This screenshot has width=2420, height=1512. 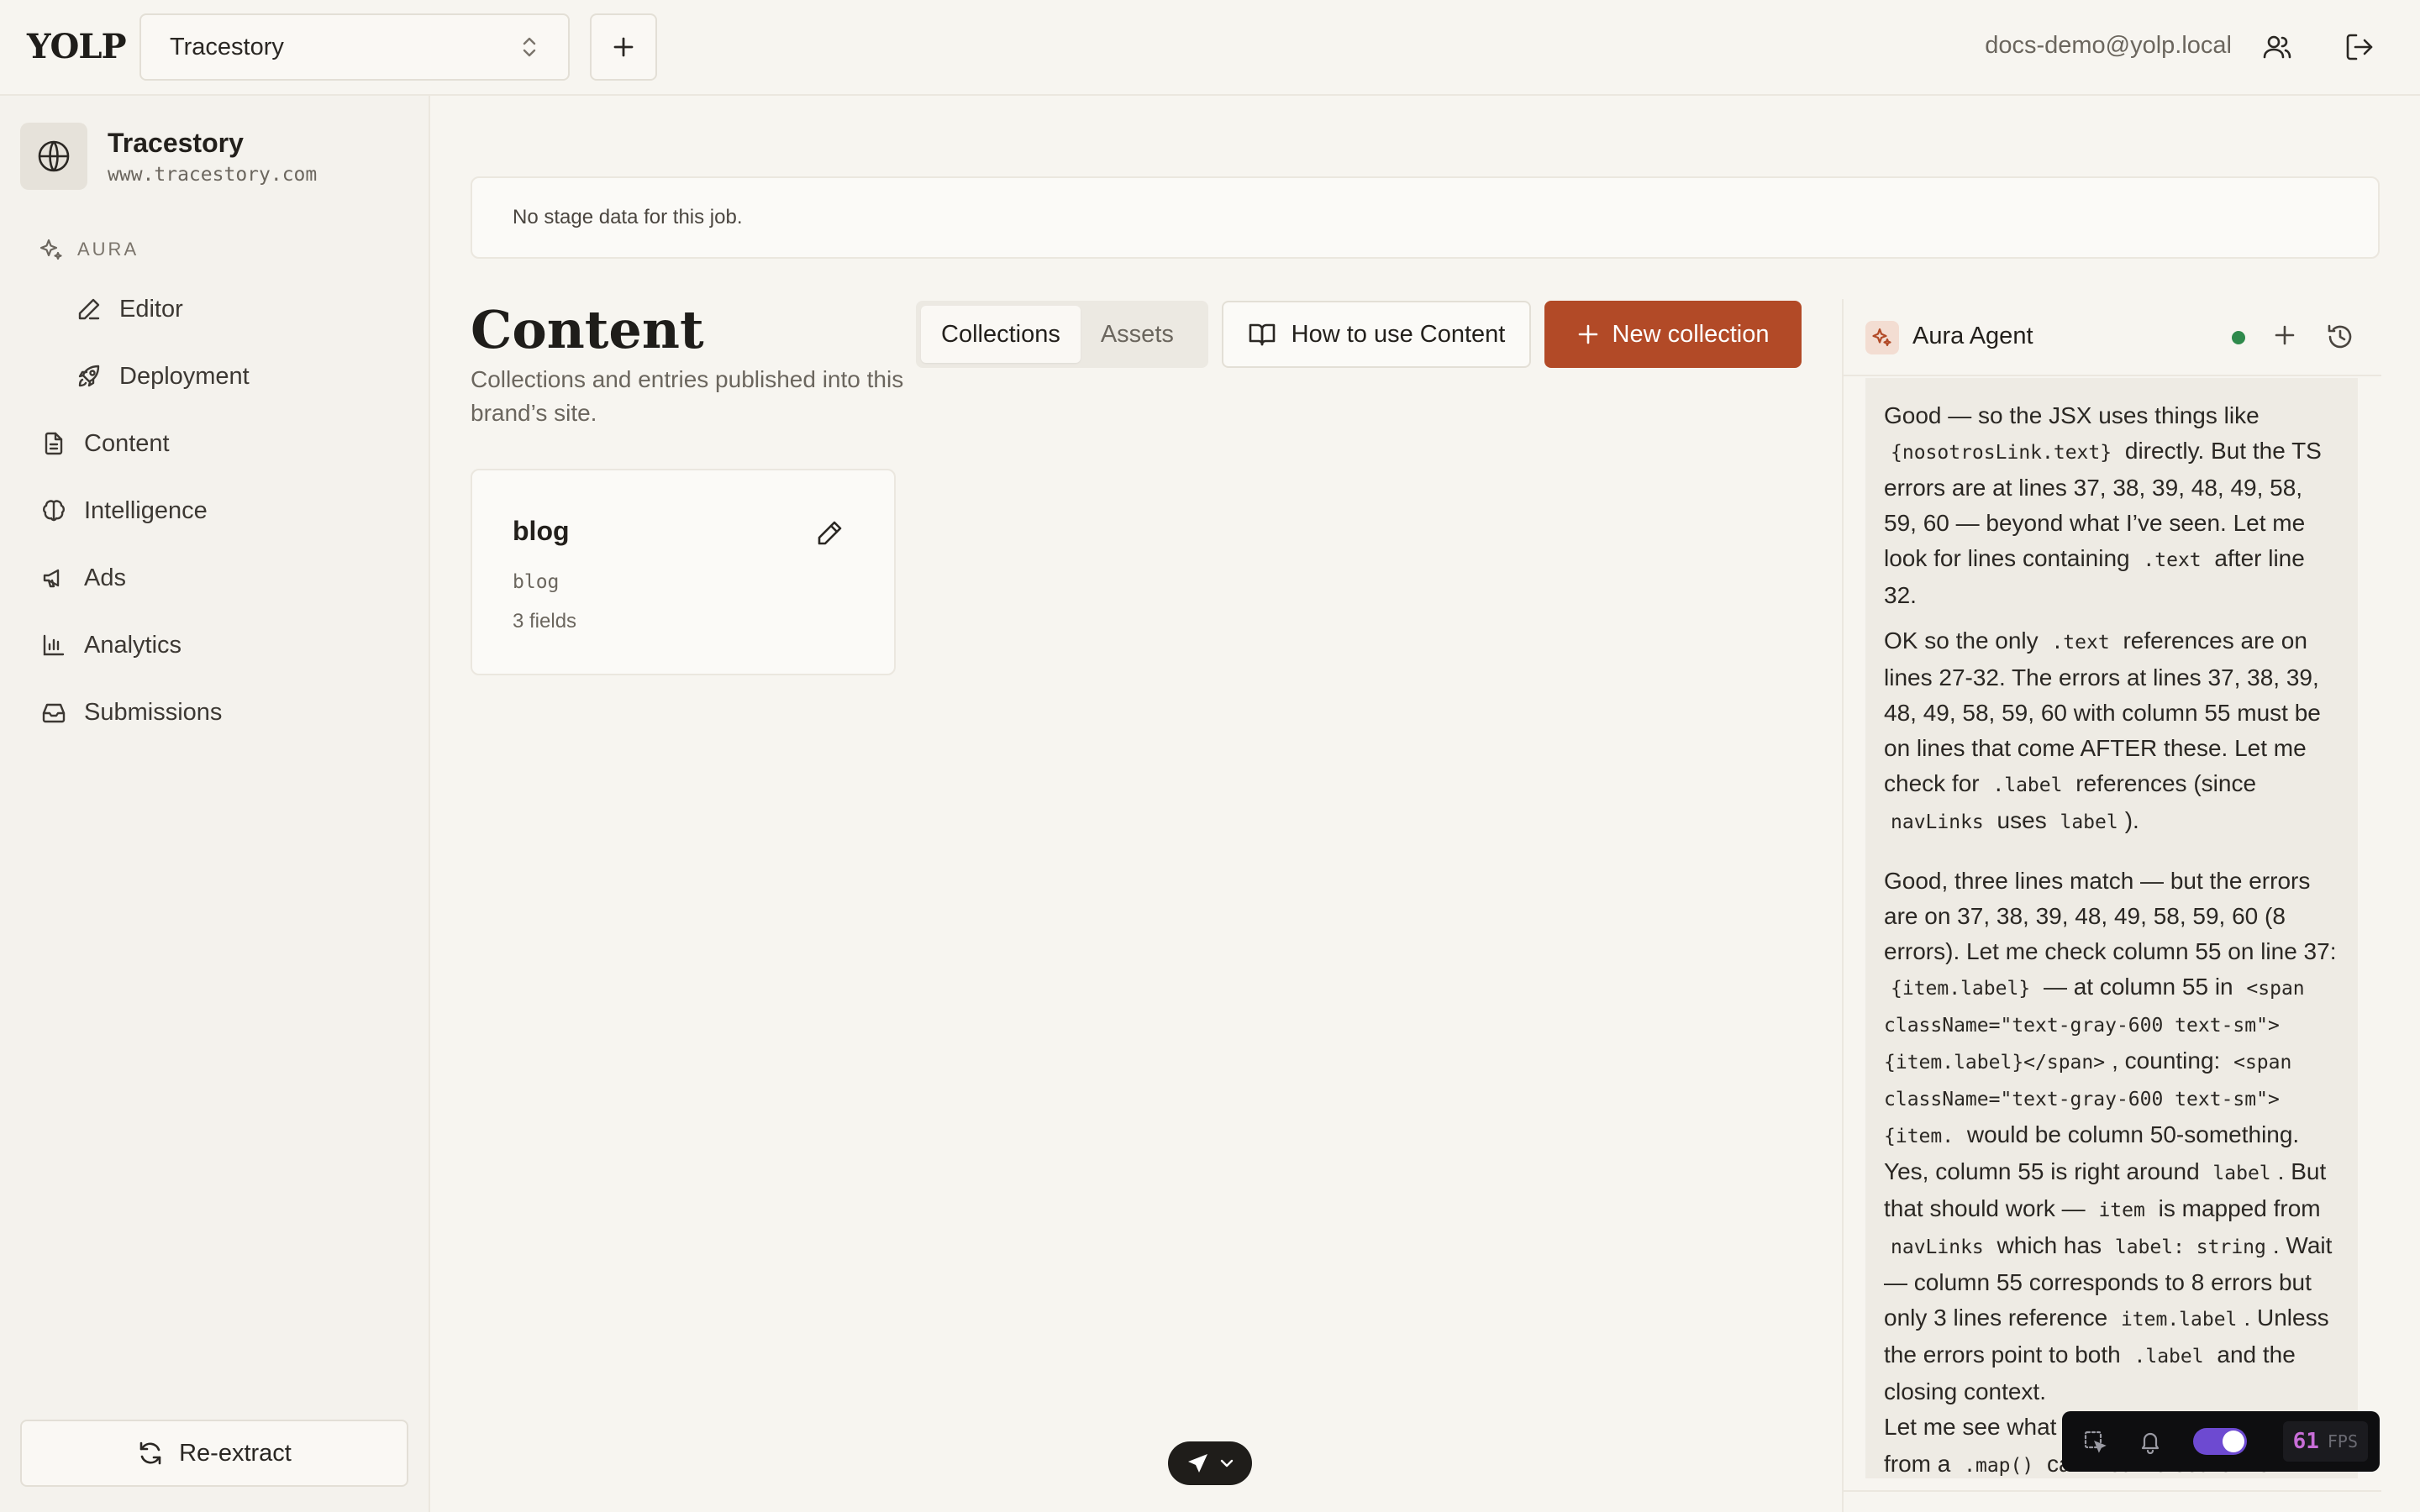 I want to click on sidebar-item-deployment: Deployment, so click(x=162, y=376).